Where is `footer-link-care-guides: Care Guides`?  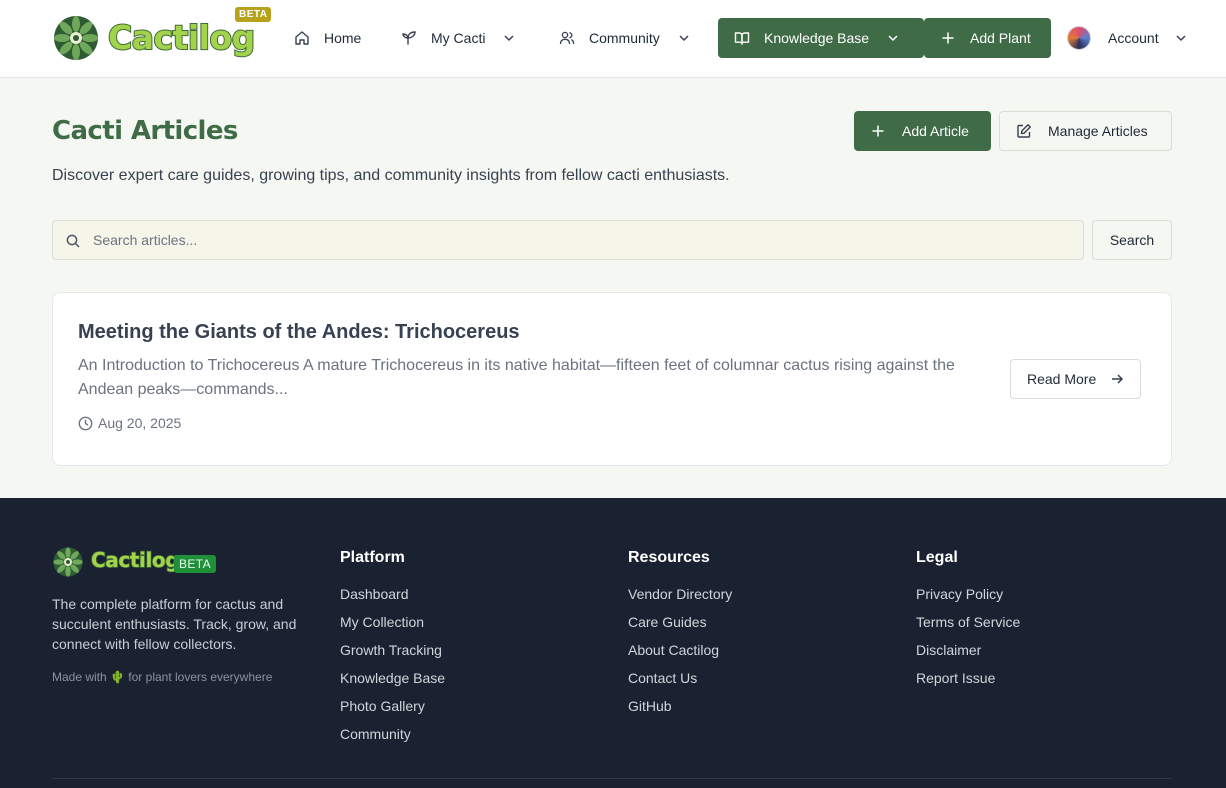 footer-link-care-guides: Care Guides is located at coordinates (680, 627).